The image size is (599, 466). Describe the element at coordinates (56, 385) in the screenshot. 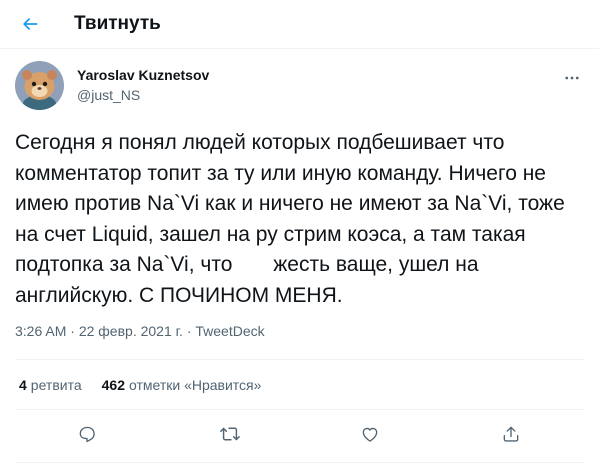

I see `retweets-label: ретвита` at that location.